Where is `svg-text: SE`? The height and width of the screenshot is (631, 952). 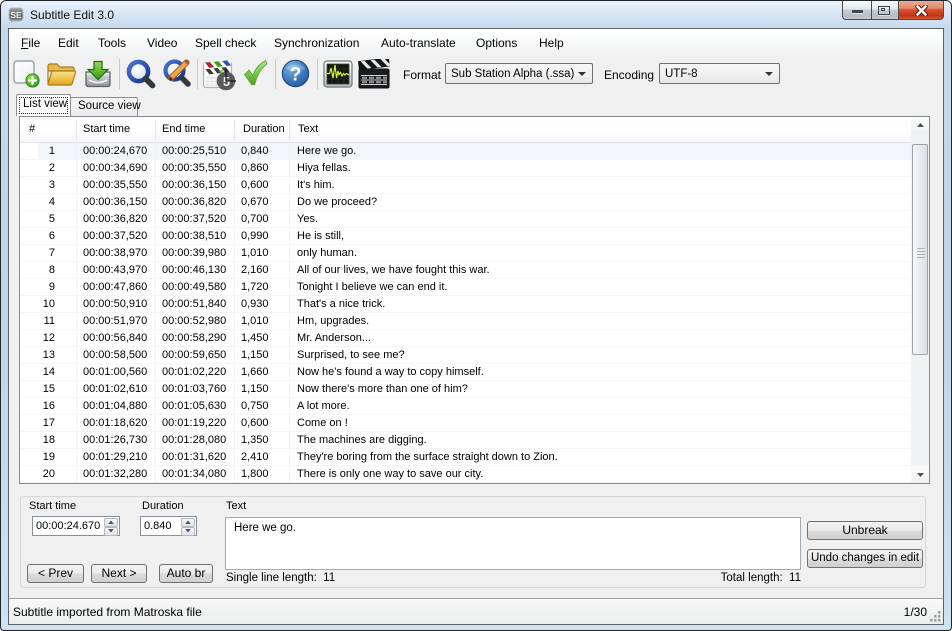
svg-text: SE is located at coordinates (16, 15).